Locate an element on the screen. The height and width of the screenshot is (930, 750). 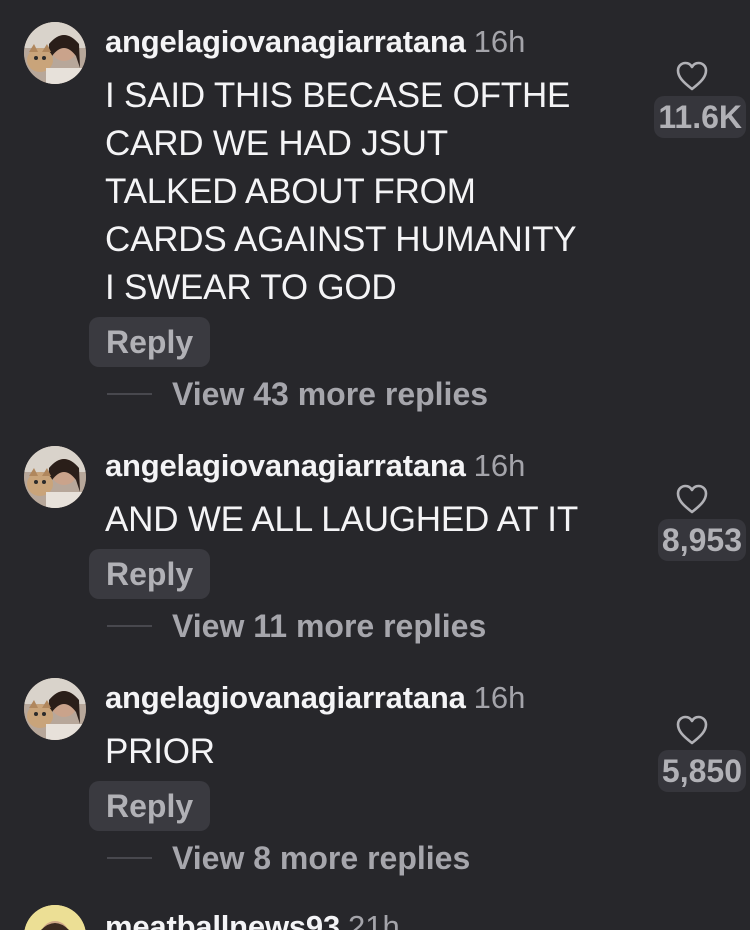
timestamp: 21h is located at coordinates (373, 919).